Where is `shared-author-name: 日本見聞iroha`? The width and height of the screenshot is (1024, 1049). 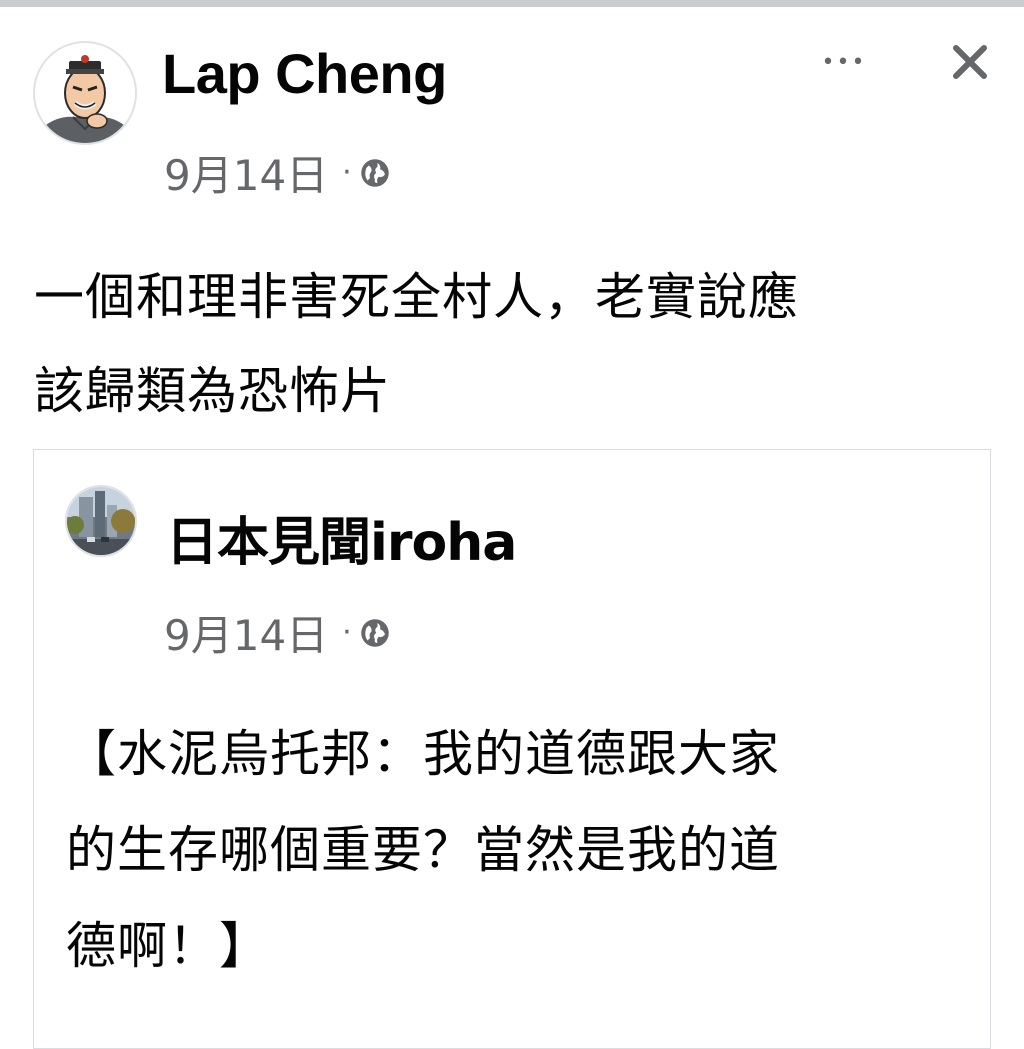
shared-author-name: 日本見聞iroha is located at coordinates (341, 537).